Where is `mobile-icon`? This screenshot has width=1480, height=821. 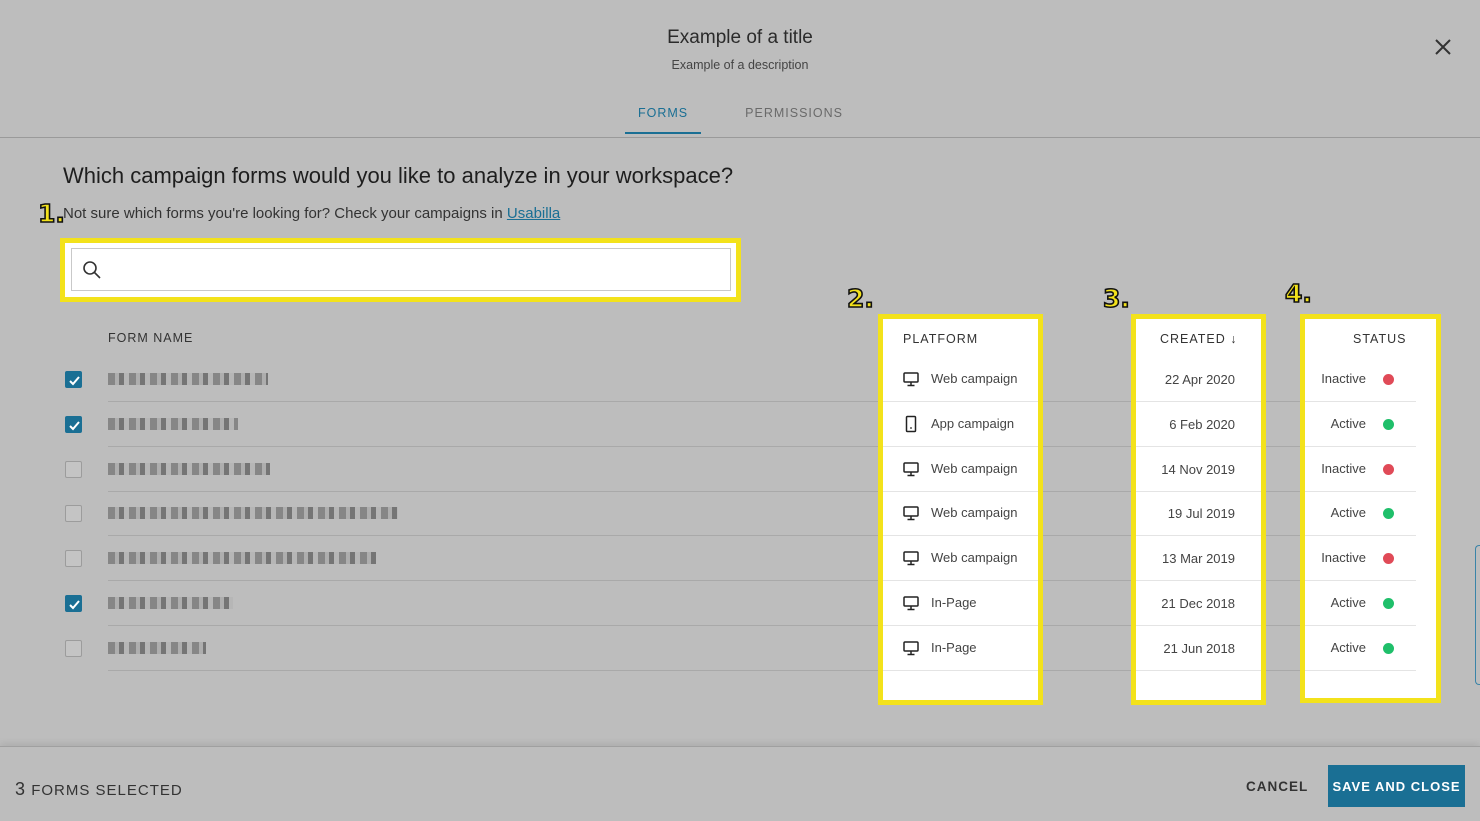 mobile-icon is located at coordinates (911, 425).